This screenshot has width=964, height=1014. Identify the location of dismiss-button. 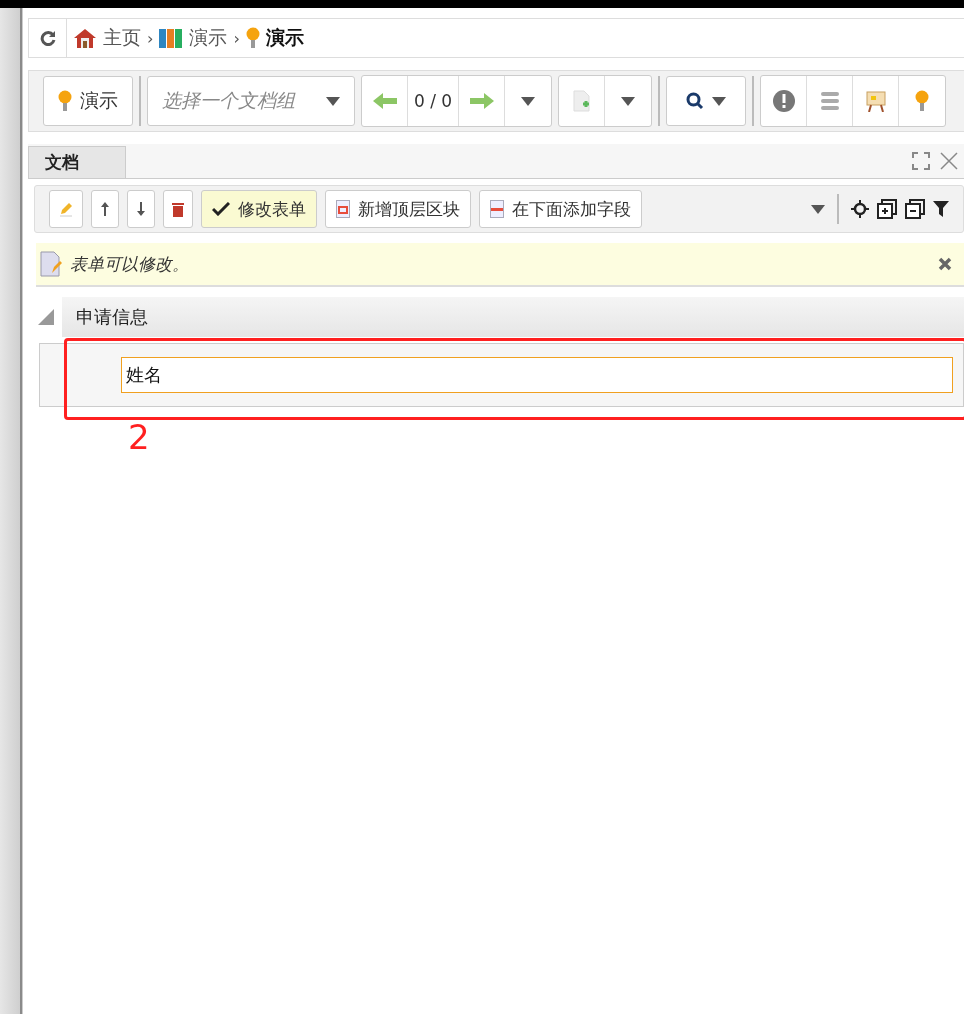
(945, 264).